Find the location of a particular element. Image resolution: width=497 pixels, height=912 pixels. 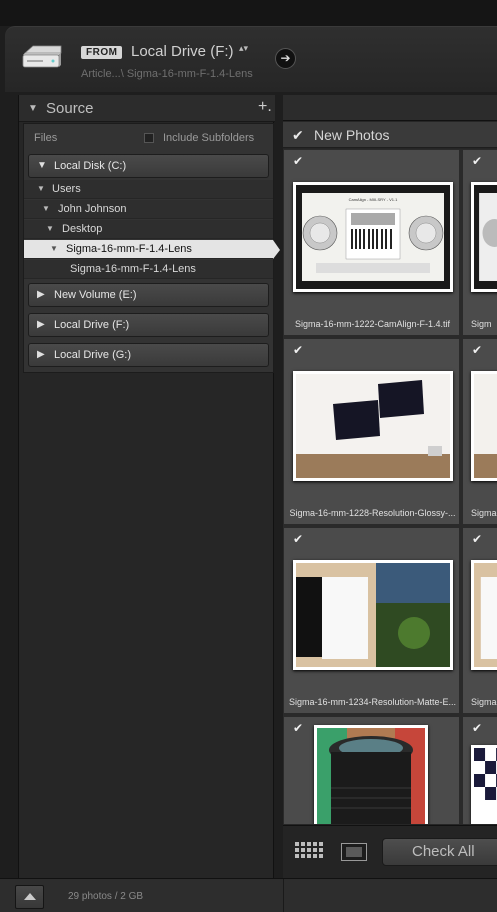

volume-label: Local Drive (G:) is located at coordinates (93, 355).